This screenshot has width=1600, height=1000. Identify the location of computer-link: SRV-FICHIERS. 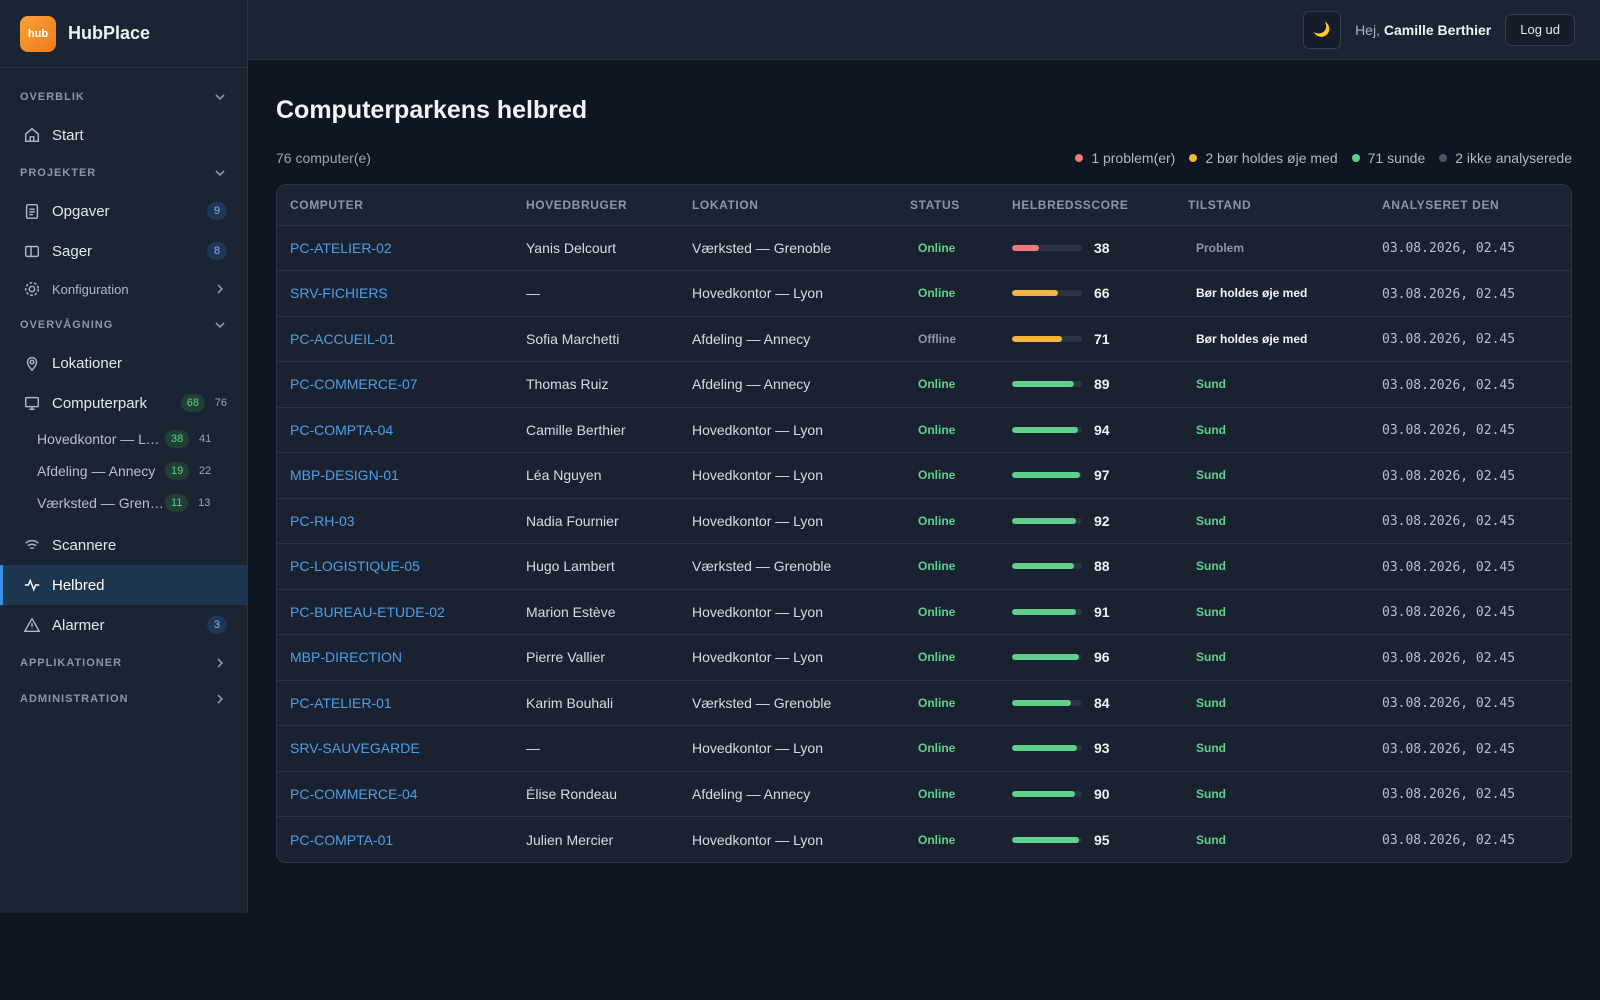
(339, 293).